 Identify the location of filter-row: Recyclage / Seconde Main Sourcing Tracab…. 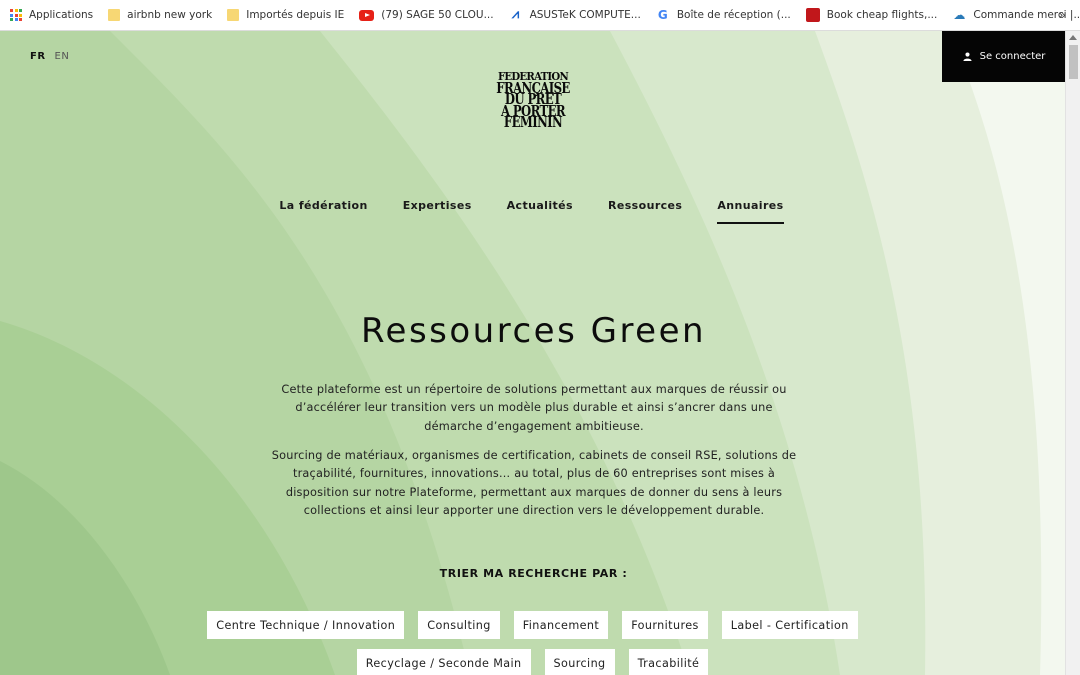
(532, 662).